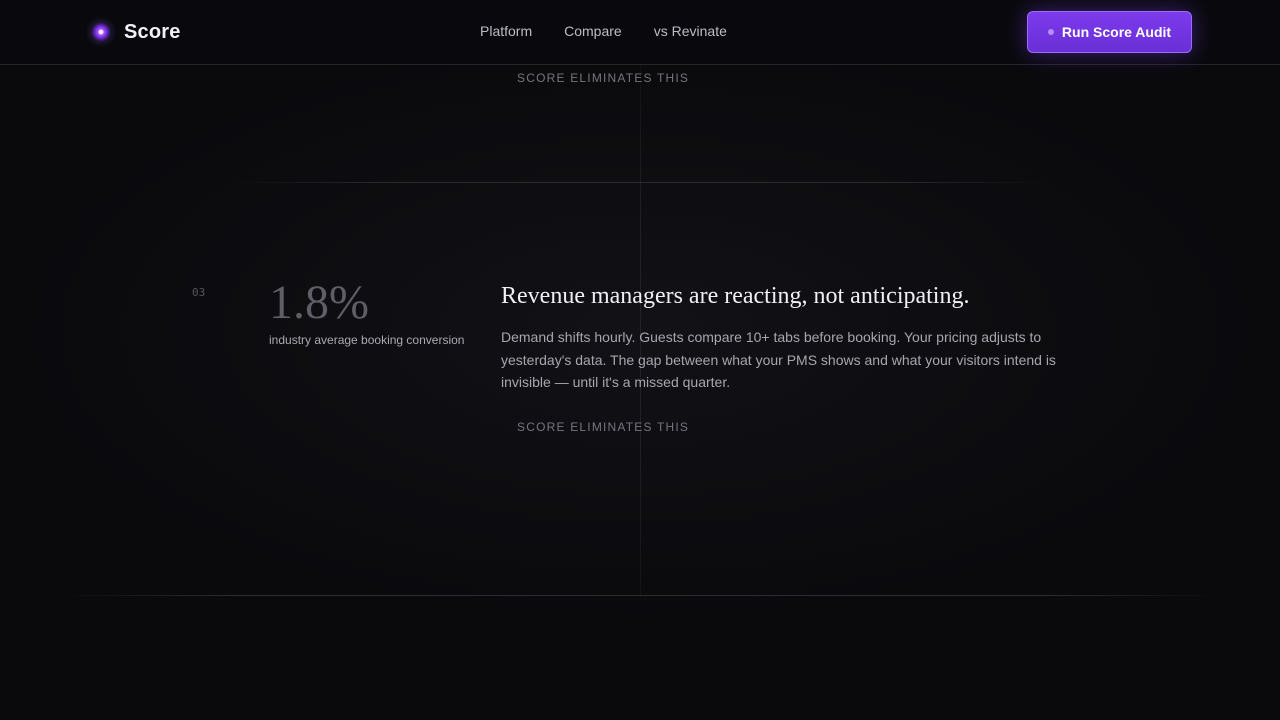 This screenshot has width=1280, height=720. Describe the element at coordinates (640, 595) in the screenshot. I see `section-divider-bottom` at that location.